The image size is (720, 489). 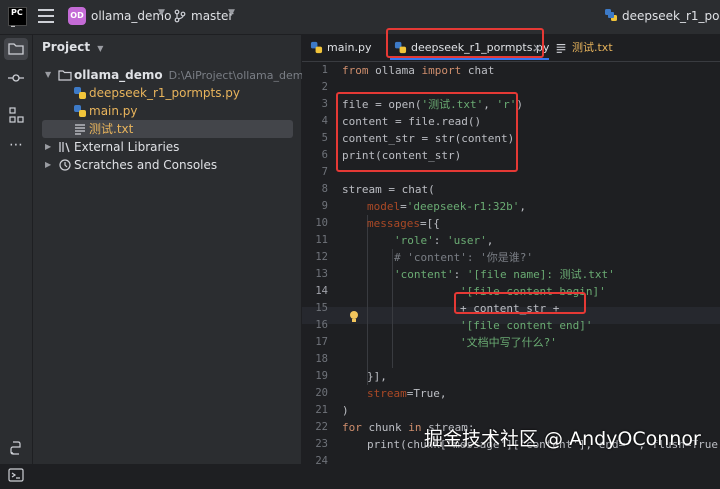 I want to click on python-console-tool-button, so click(x=16, y=448).